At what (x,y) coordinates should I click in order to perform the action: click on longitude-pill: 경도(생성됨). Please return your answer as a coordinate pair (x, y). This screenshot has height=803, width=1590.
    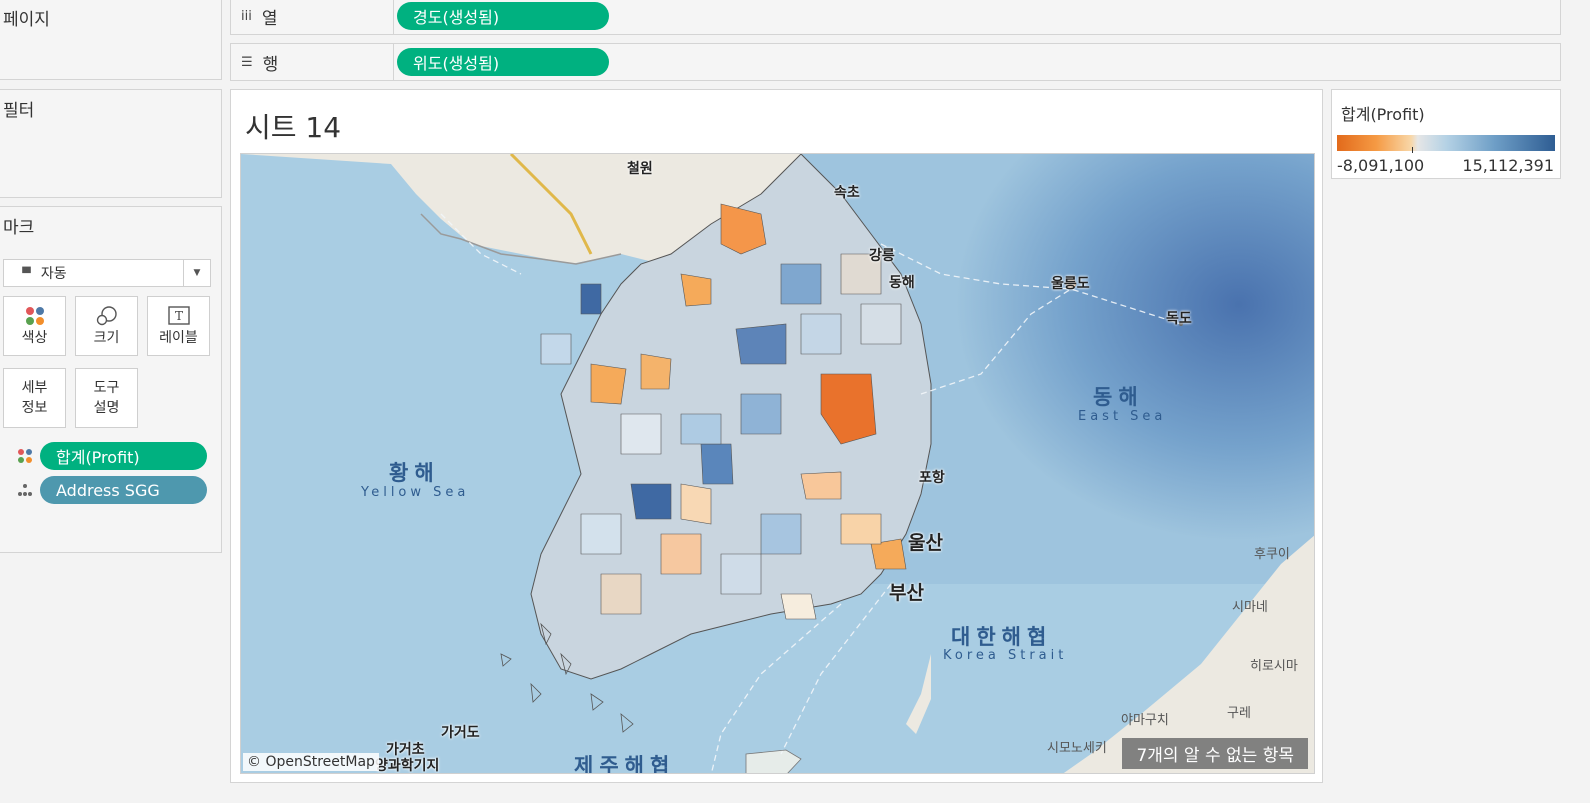
    Looking at the image, I should click on (503, 16).